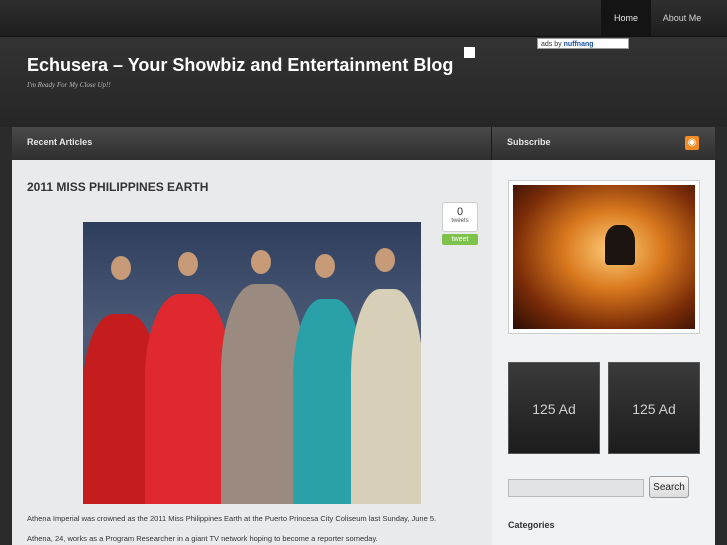  Describe the element at coordinates (531, 525) in the screenshot. I see `categories-title: Categories` at that location.